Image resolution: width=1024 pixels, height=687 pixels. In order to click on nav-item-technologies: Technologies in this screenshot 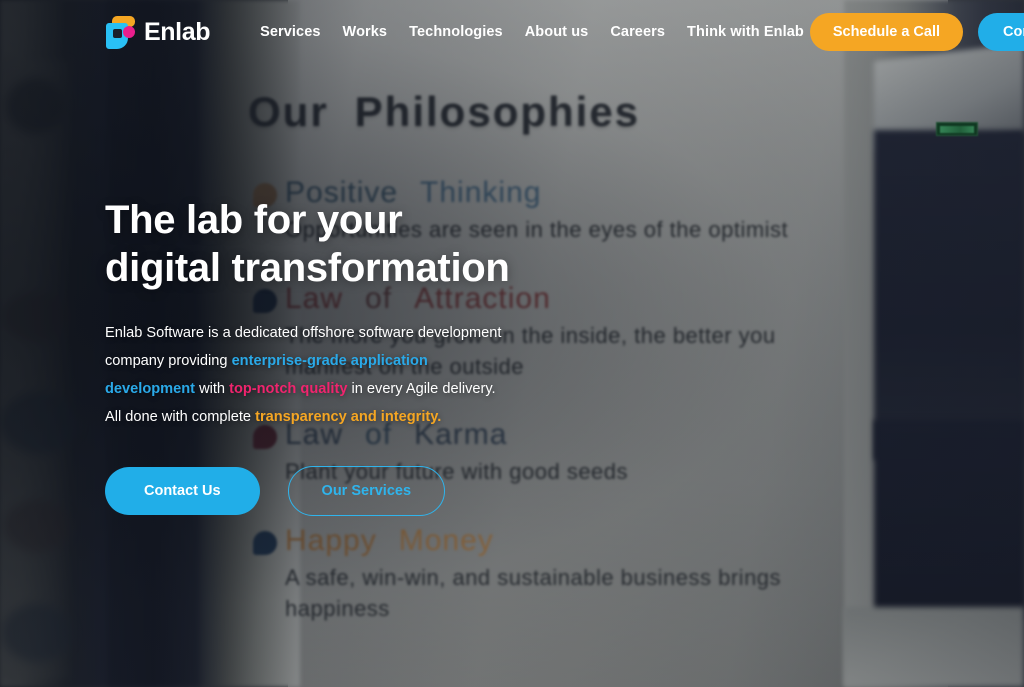, I will do `click(456, 32)`.